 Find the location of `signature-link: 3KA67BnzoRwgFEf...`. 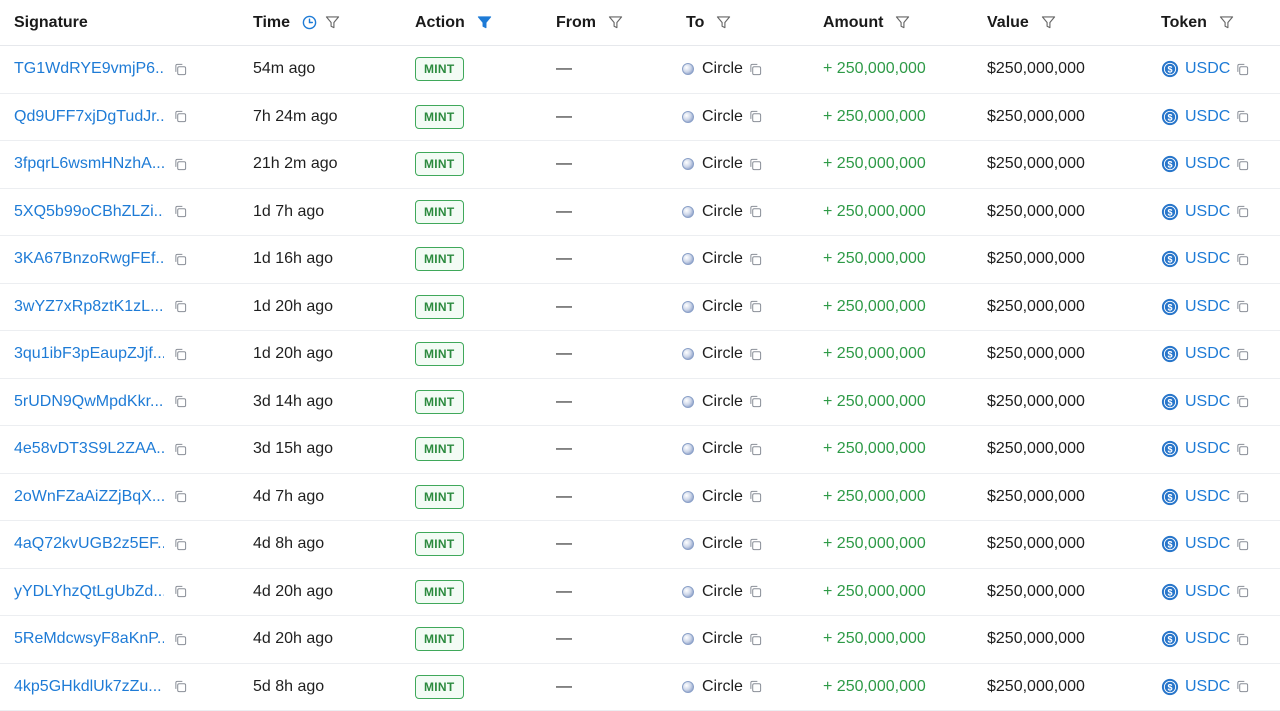

signature-link: 3KA67BnzoRwgFEf... is located at coordinates (89, 259).